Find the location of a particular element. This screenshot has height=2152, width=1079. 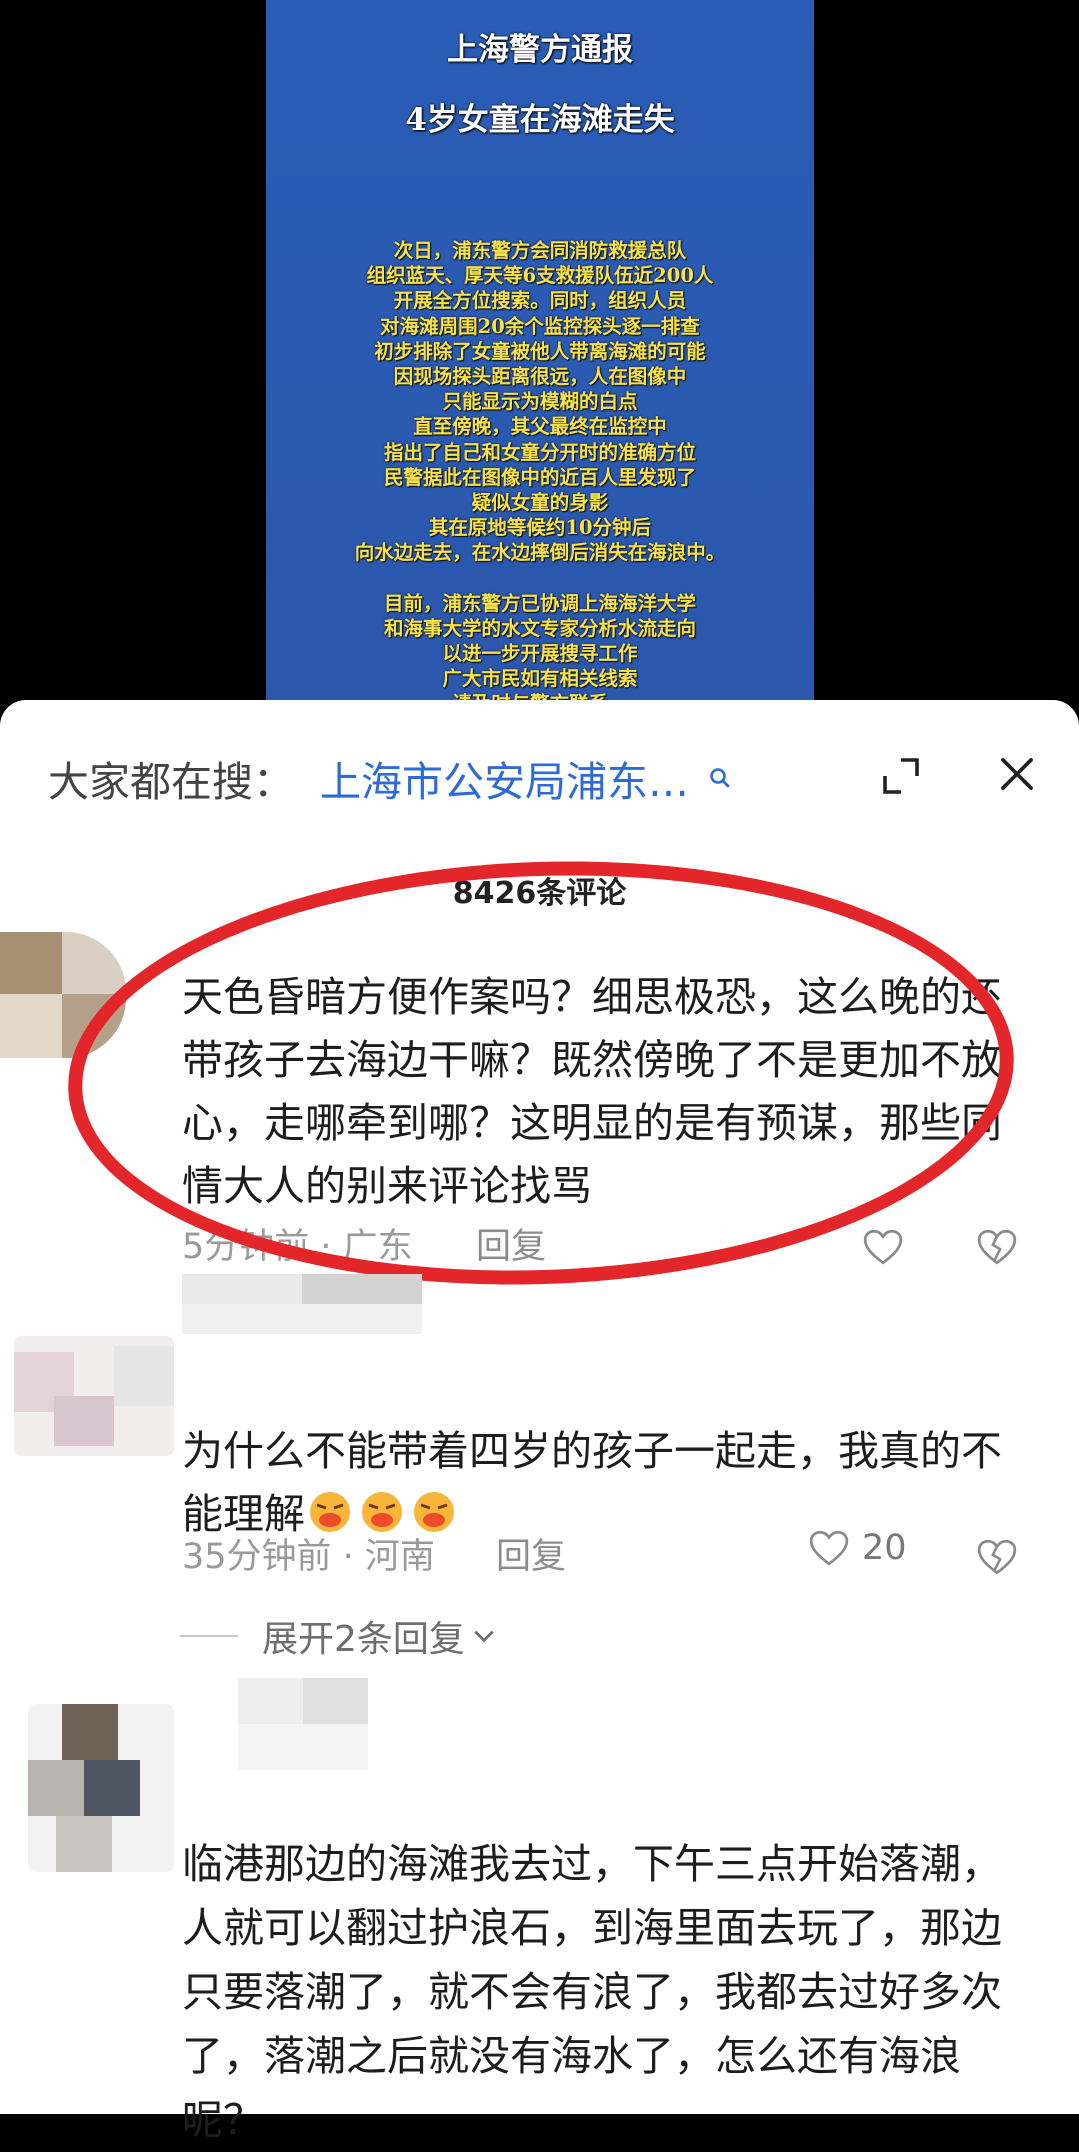

notice-title-line1: 上海警方通报 is located at coordinates (540, 50).